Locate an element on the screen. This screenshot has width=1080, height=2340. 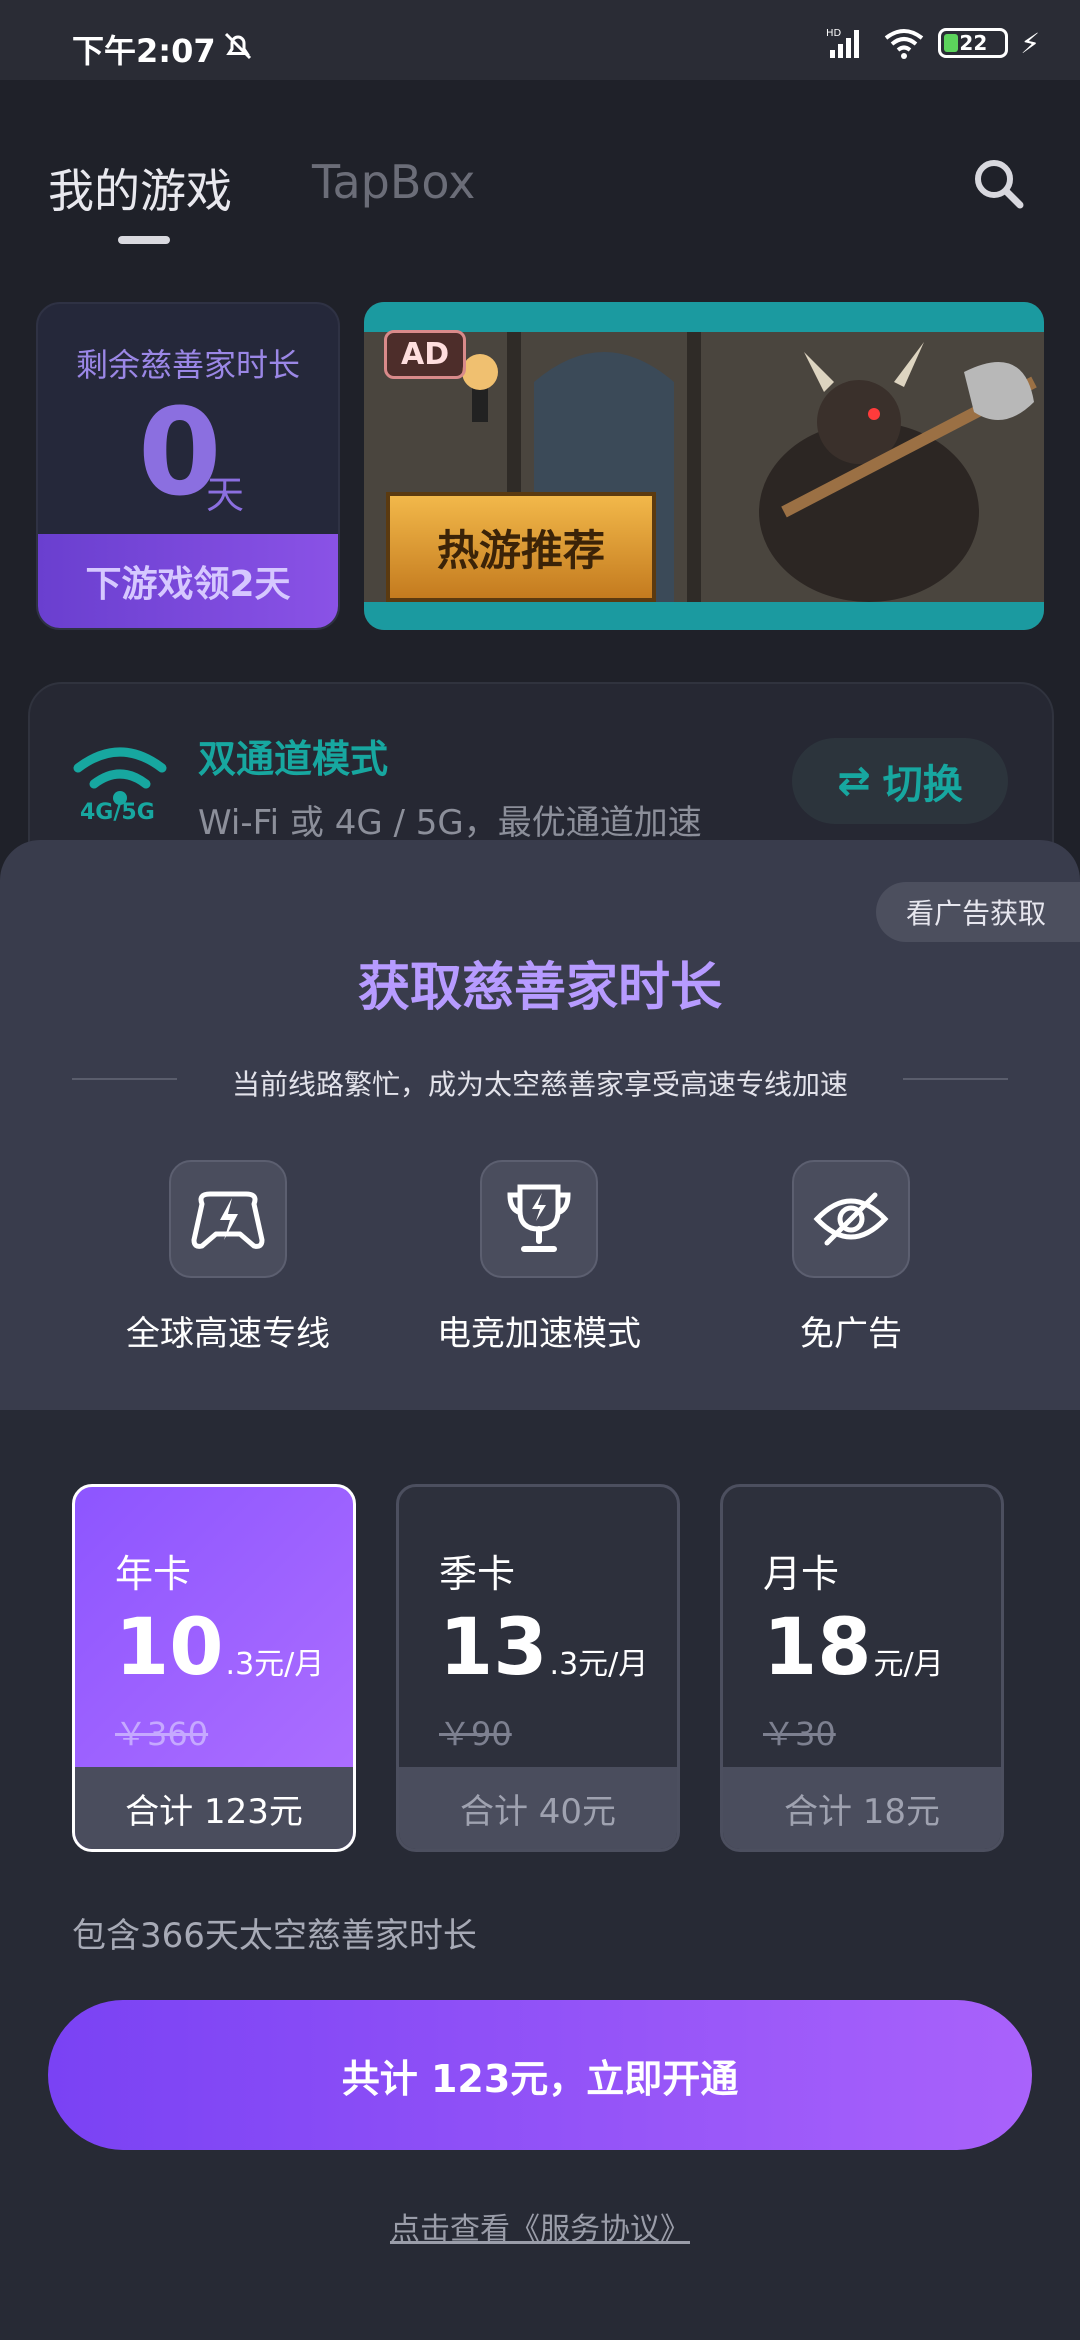
terms-link: 点击查看《服务协议》 is located at coordinates (540, 2226).